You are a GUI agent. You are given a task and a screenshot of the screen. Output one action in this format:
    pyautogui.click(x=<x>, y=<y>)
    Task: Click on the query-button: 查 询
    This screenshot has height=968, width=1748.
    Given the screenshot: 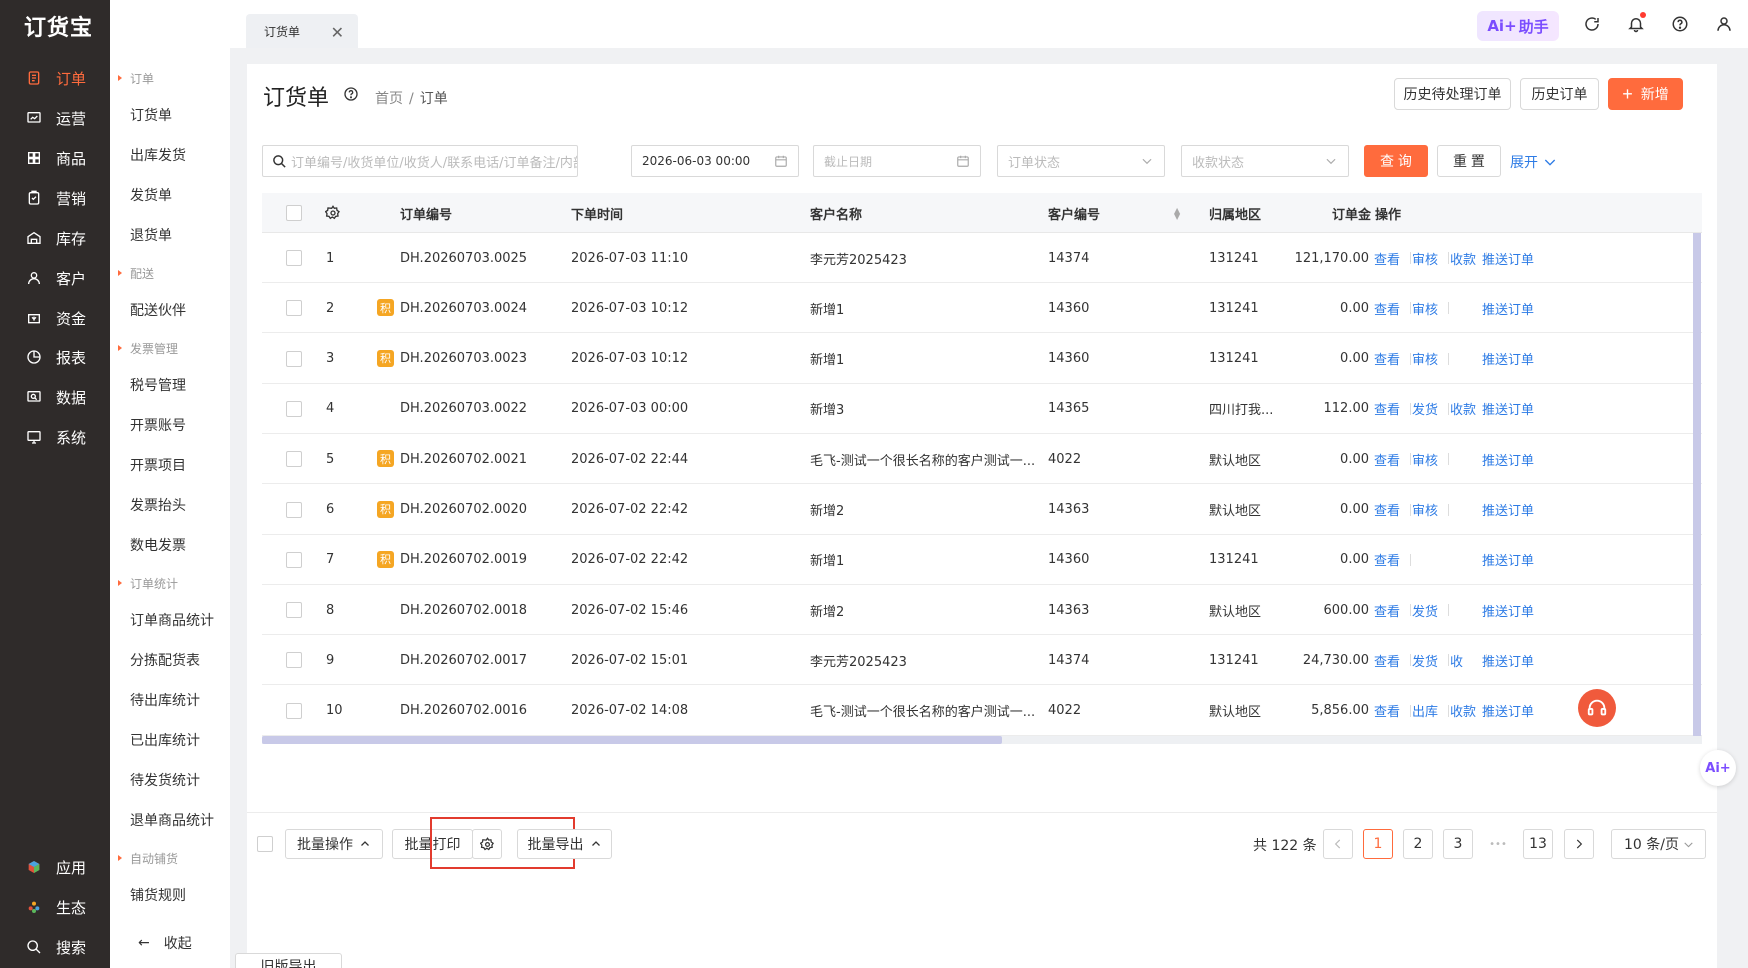 What is the action you would take?
    pyautogui.click(x=1396, y=161)
    